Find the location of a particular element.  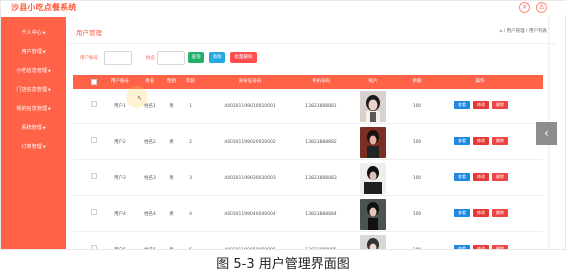

age-cell: 2 is located at coordinates (190, 142).